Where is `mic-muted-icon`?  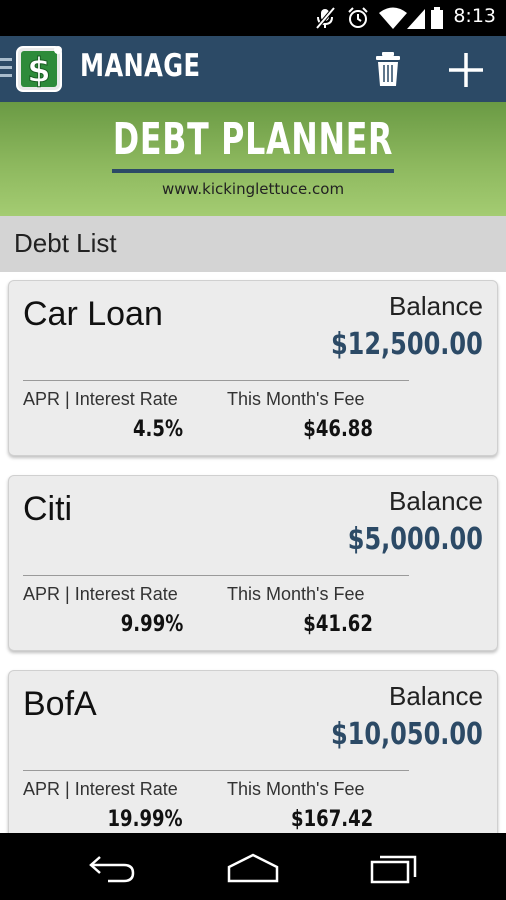 mic-muted-icon is located at coordinates (325, 18).